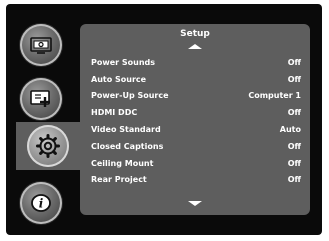 The image size is (329, 241). I want to click on menu-item-rear-project: Rear Project Off, so click(196, 180).